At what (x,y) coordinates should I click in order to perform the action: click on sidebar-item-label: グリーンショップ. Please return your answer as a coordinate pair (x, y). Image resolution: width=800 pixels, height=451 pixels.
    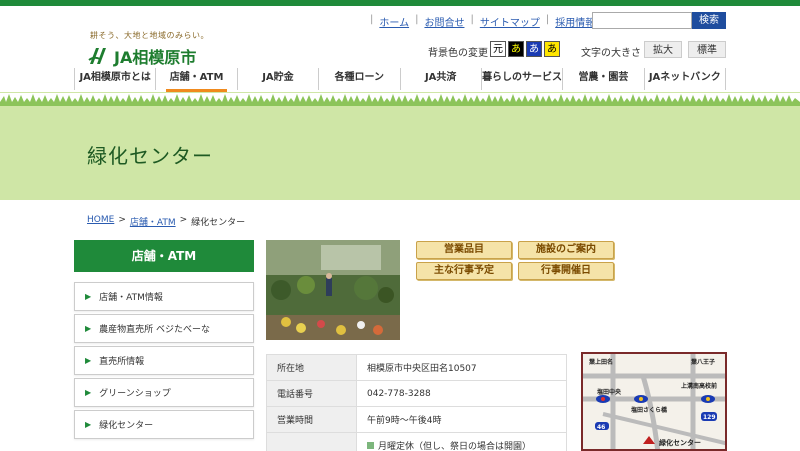
    Looking at the image, I should click on (135, 394).